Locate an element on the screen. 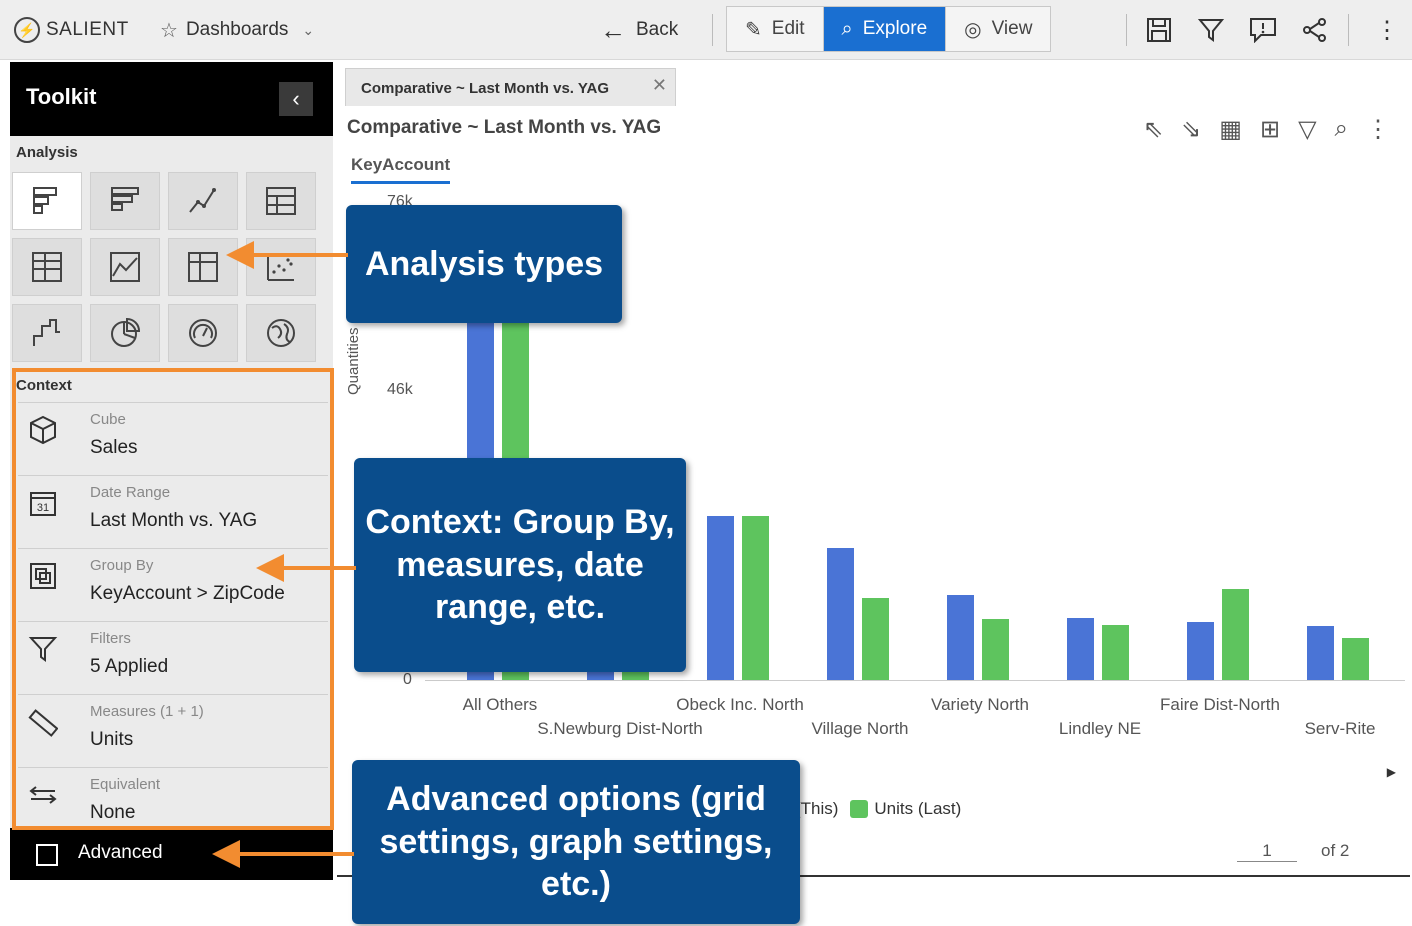  tab-keyaccount: KeyAccount is located at coordinates (401, 169).